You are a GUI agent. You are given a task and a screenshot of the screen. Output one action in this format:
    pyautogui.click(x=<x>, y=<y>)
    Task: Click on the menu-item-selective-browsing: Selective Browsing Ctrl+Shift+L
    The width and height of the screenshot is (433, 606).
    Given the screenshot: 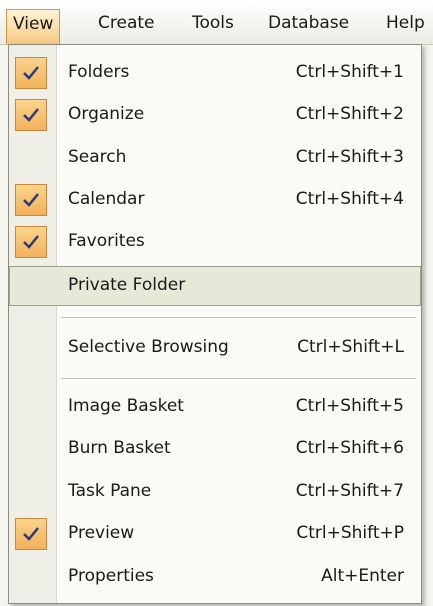 What is the action you would take?
    pyautogui.click(x=215, y=348)
    